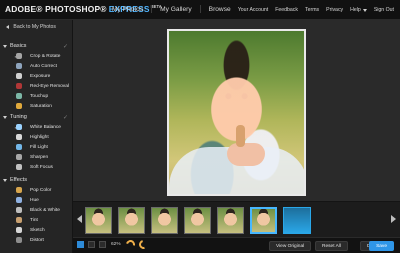 The height and width of the screenshot is (253, 400). Describe the element at coordinates (19, 106) in the screenshot. I see `saturation-icon` at that location.